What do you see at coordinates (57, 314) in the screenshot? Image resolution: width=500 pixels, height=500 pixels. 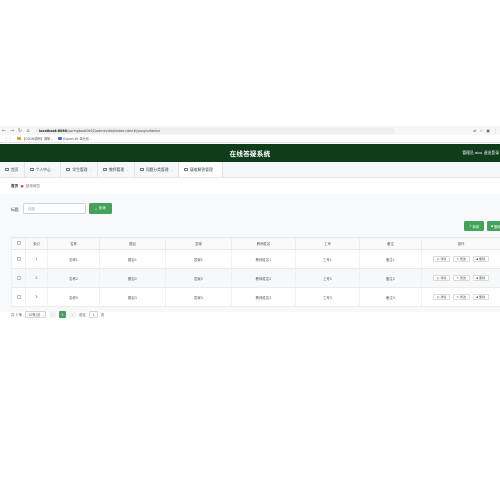 I see `pagination: 共 3 条 10条/页 ⌄ ‹ 1 › 前往 1 页` at bounding box center [57, 314].